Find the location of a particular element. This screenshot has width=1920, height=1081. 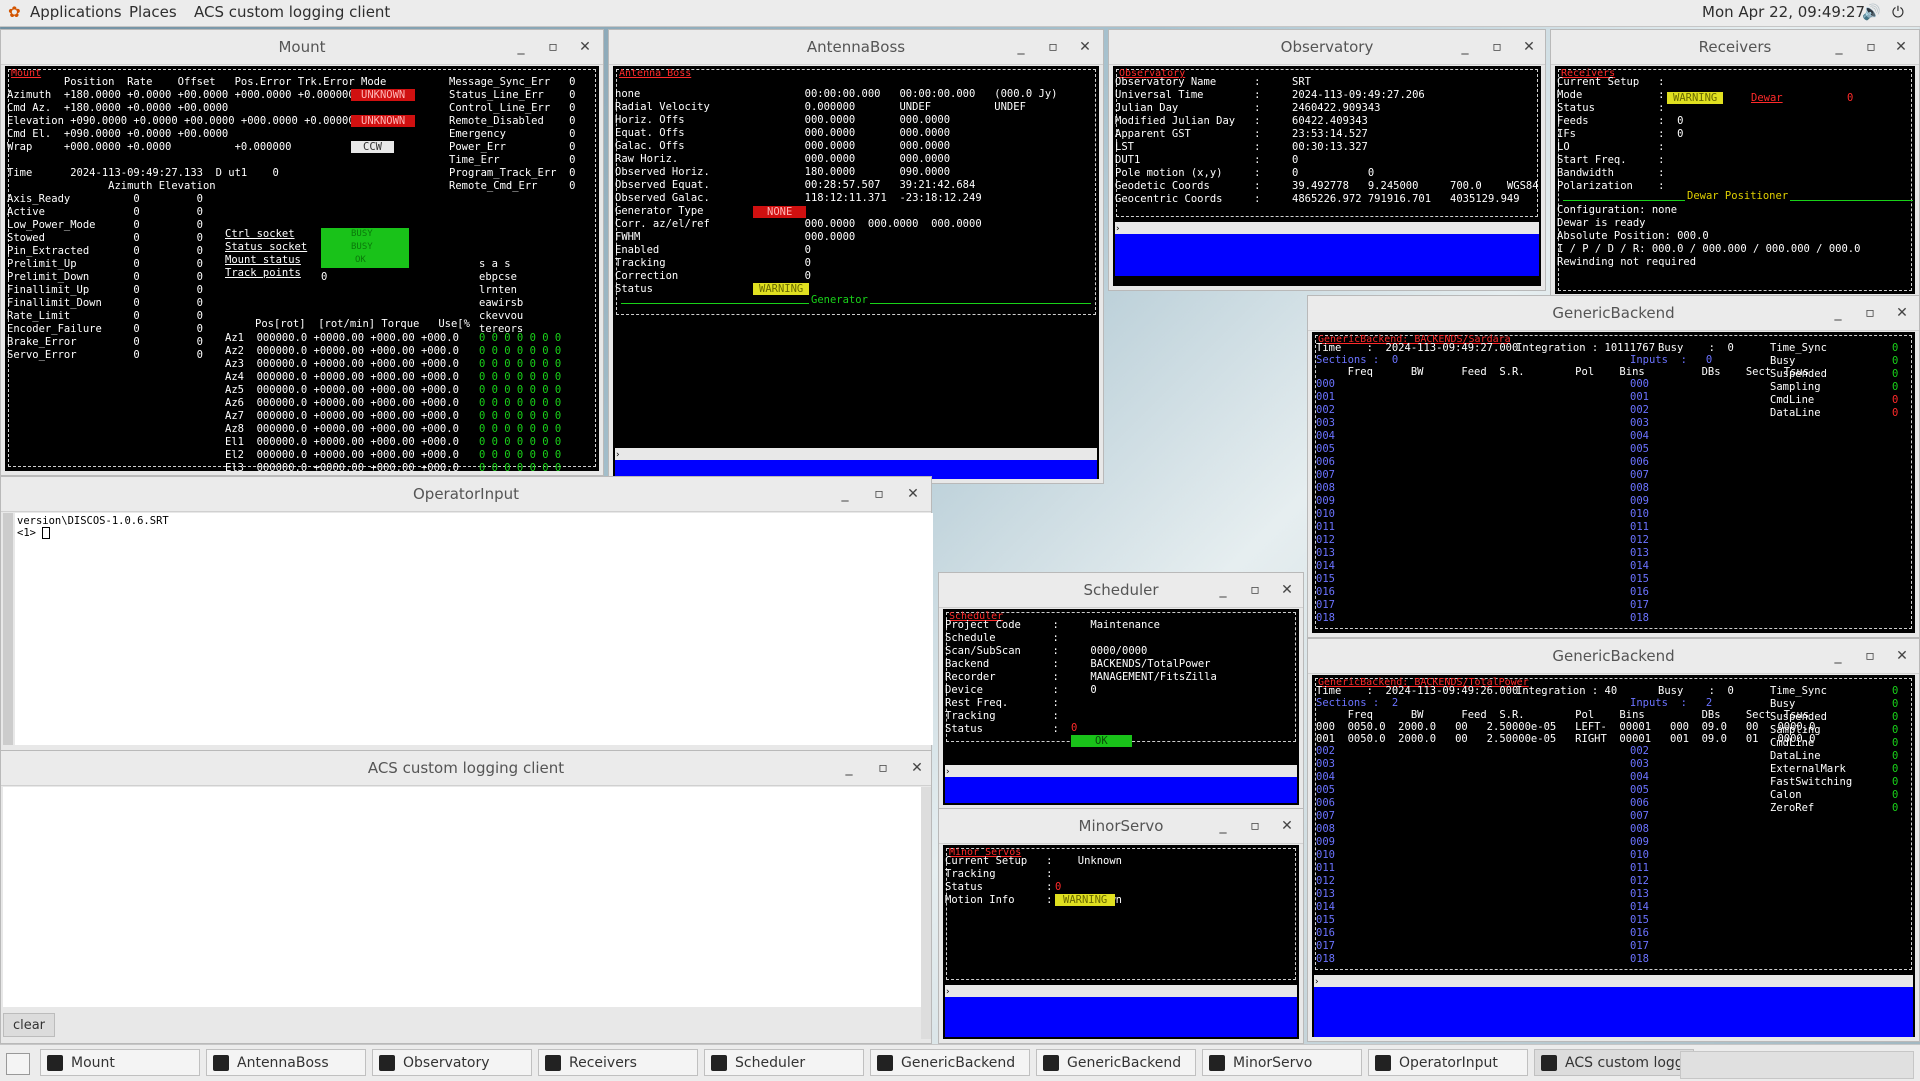

active-app-menu: ACS custom logging client is located at coordinates (292, 12).